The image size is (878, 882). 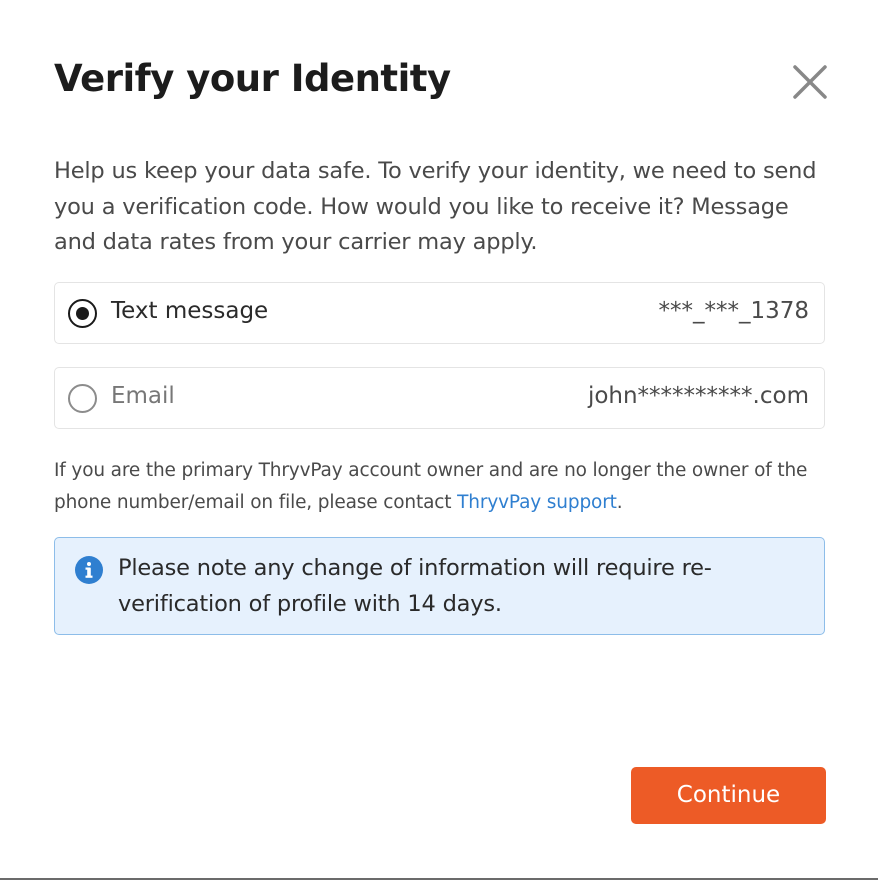 I want to click on option-text-message: Text message ***_***_1378, so click(x=439, y=313).